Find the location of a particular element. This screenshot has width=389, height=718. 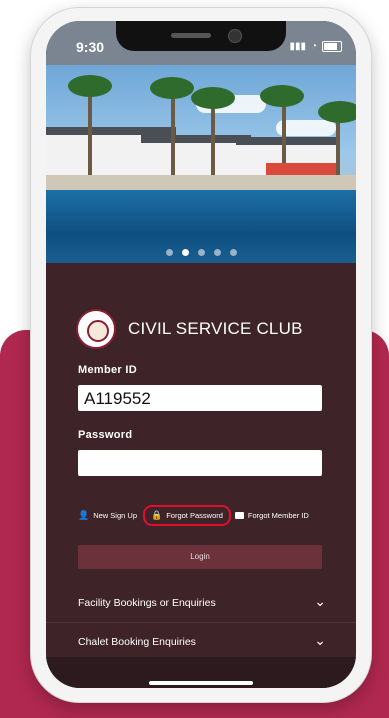

pool-deck is located at coordinates (201, 183).